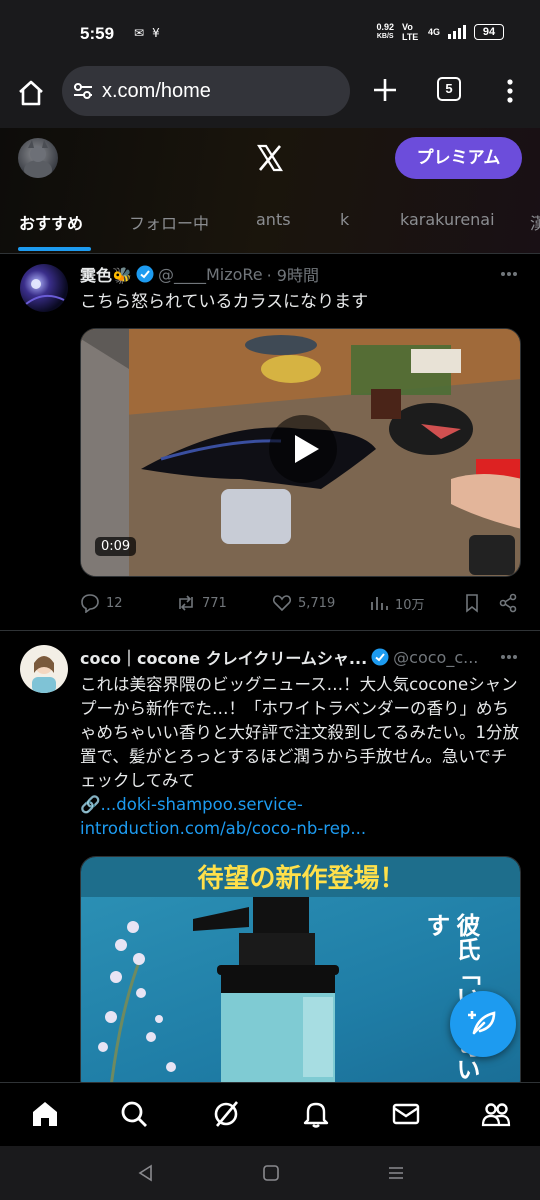 This screenshot has width=540, height=1200. I want to click on browser-toolbar: x.com/home 5, so click(270, 96).